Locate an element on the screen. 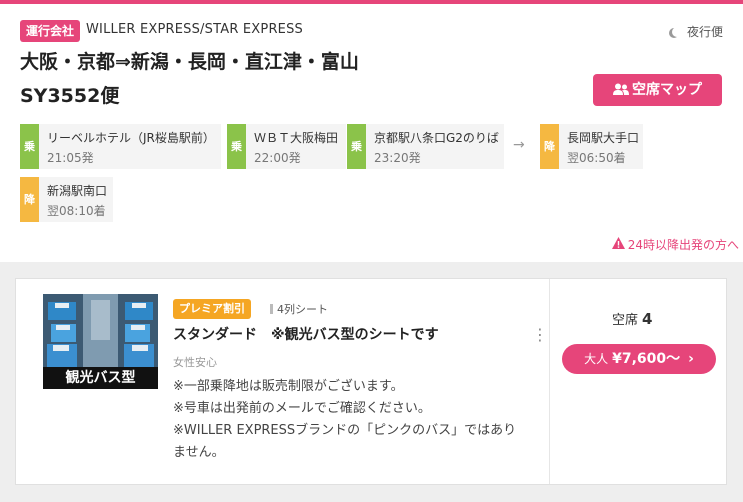 The width and height of the screenshot is (743, 502). flight-number: SY3552便 is located at coordinates (70, 96).